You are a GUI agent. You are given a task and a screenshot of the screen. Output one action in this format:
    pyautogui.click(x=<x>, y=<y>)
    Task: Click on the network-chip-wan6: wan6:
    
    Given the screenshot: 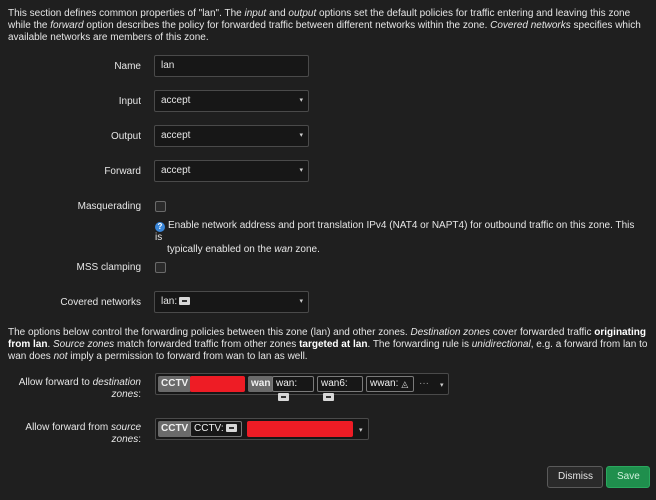 What is the action you would take?
    pyautogui.click(x=340, y=388)
    